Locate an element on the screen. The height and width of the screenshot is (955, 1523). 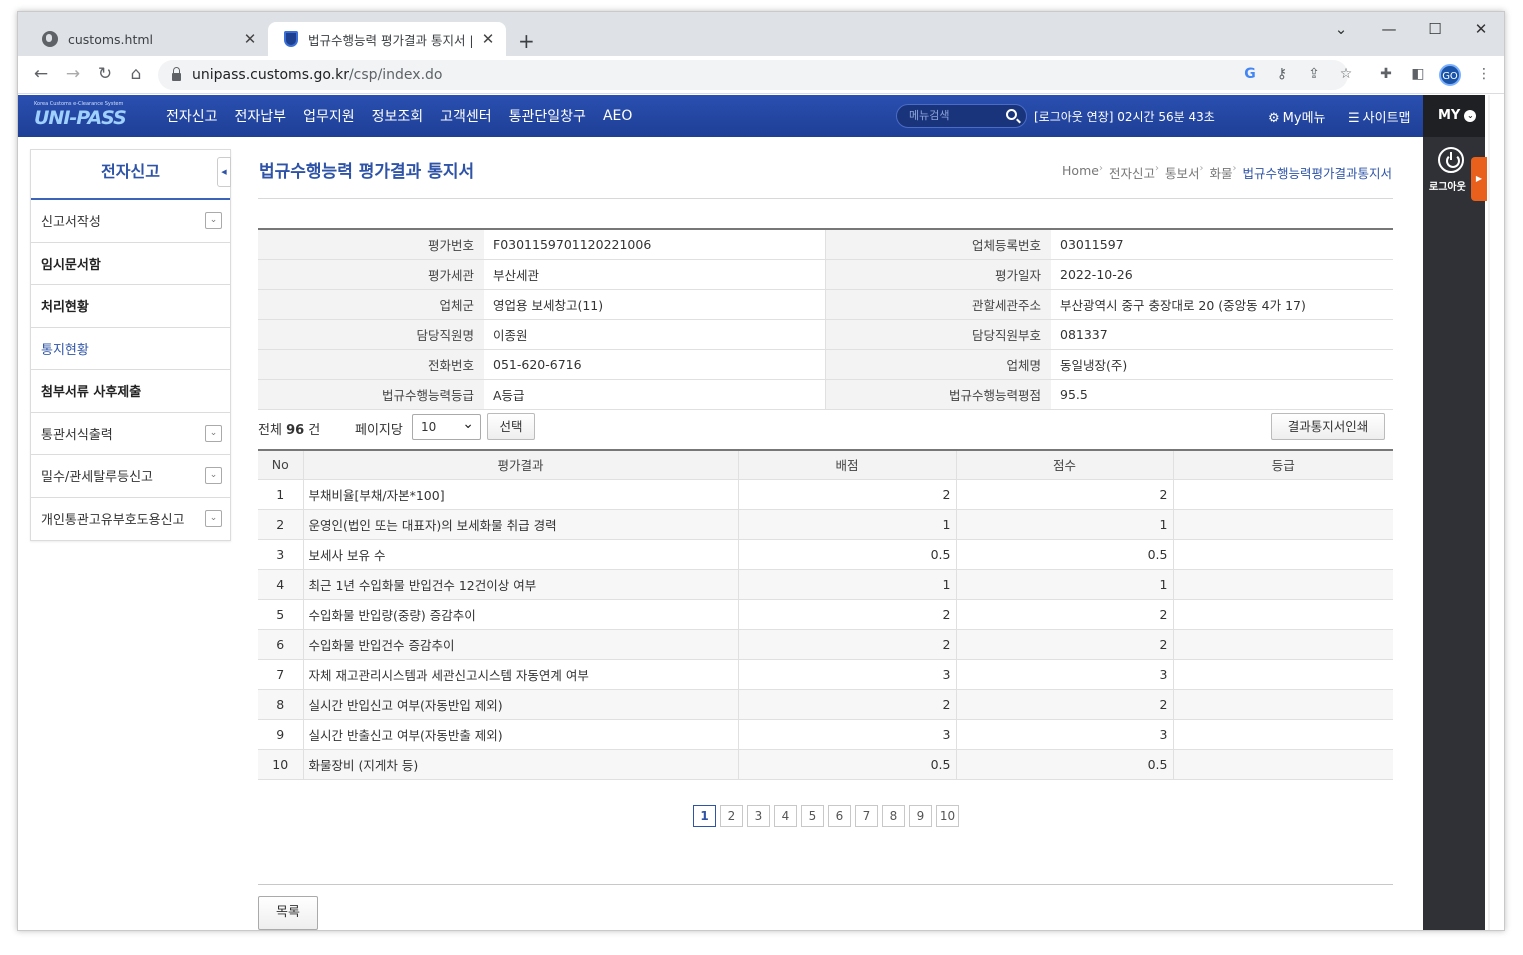
gnb-item: 통관단일창구 is located at coordinates (547, 116).